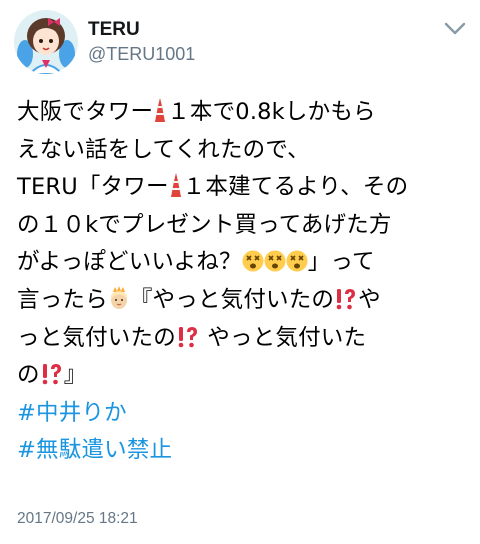 This screenshot has height=544, width=480. I want to click on hashtag-link: #中井りか, so click(243, 414).